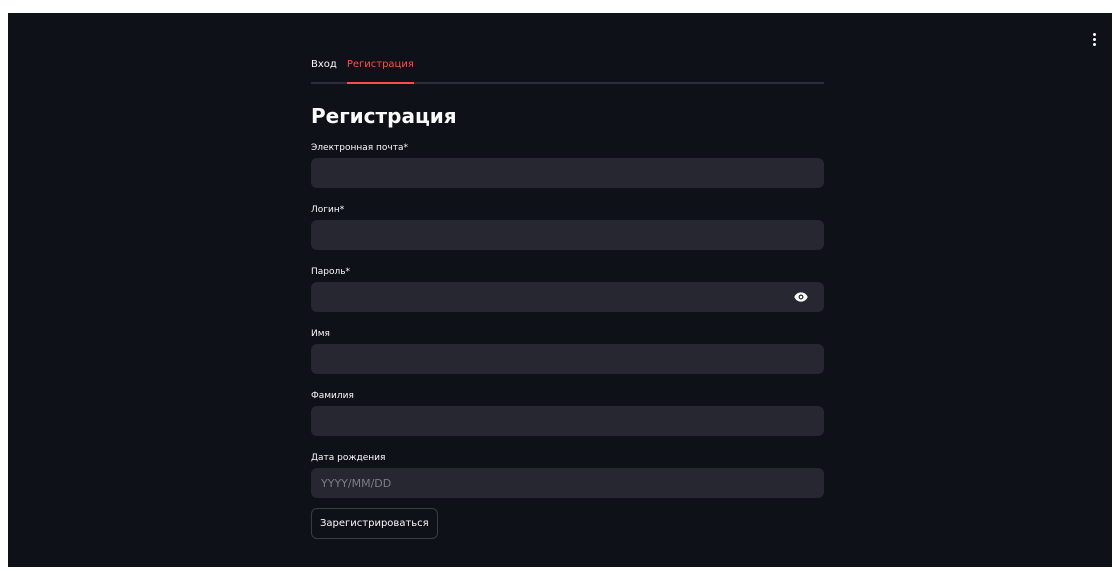 The width and height of the screenshot is (1114, 571). I want to click on email-label: Электронная почта*, so click(359, 148).